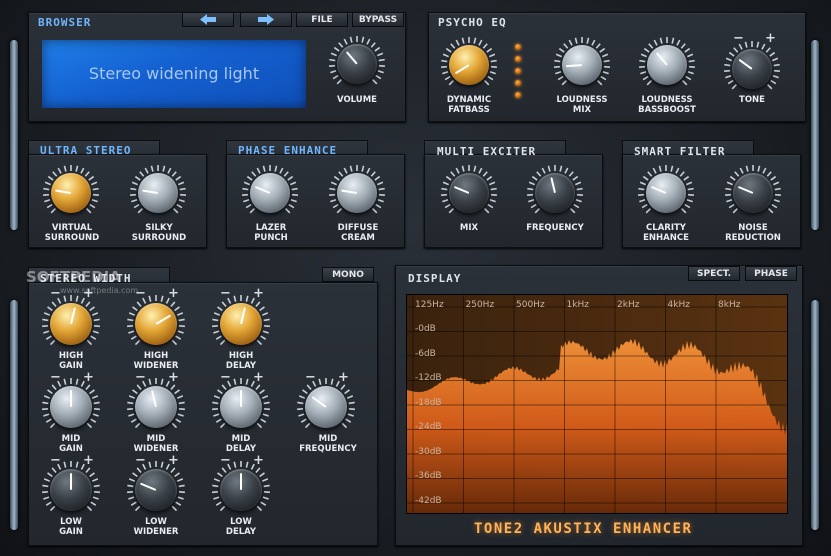 Image resolution: width=831 pixels, height=556 pixels. Describe the element at coordinates (714, 273) in the screenshot. I see `spectrum-button: SPECT.` at that location.